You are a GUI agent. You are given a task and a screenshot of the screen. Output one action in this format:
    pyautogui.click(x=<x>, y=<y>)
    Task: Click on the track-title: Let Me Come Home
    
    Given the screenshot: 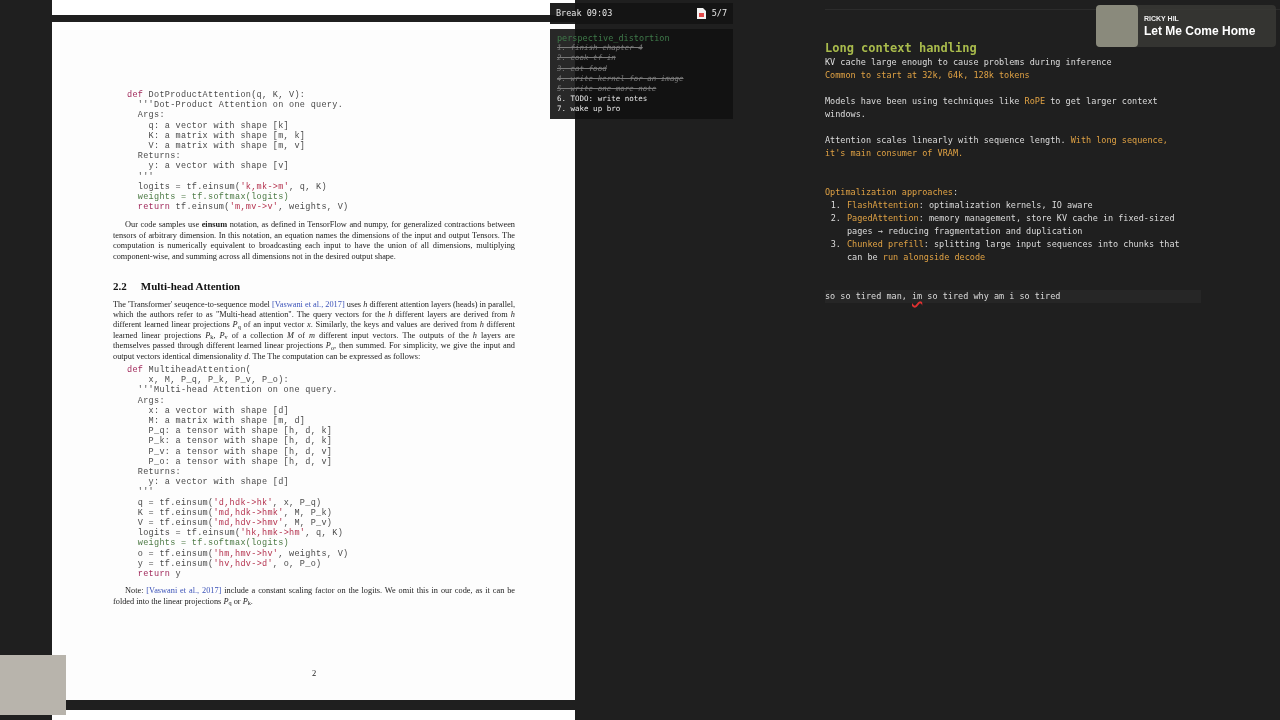 What is the action you would take?
    pyautogui.click(x=1200, y=31)
    